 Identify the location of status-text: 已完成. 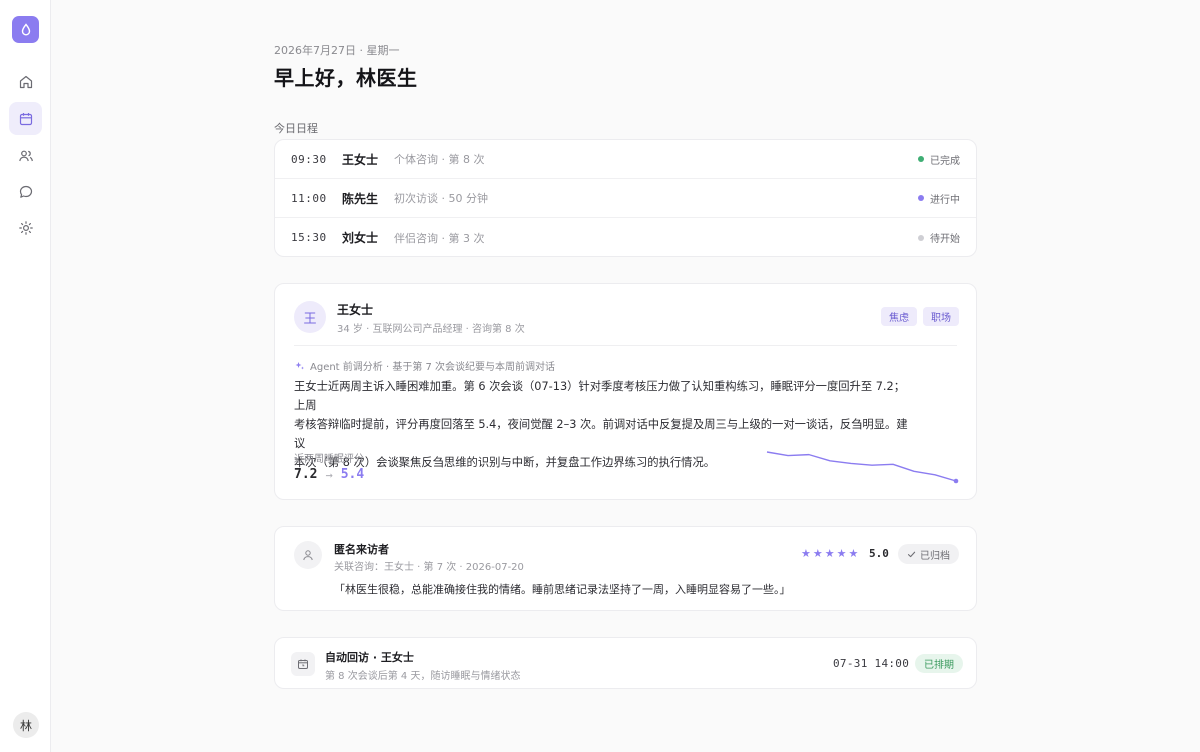
(945, 161).